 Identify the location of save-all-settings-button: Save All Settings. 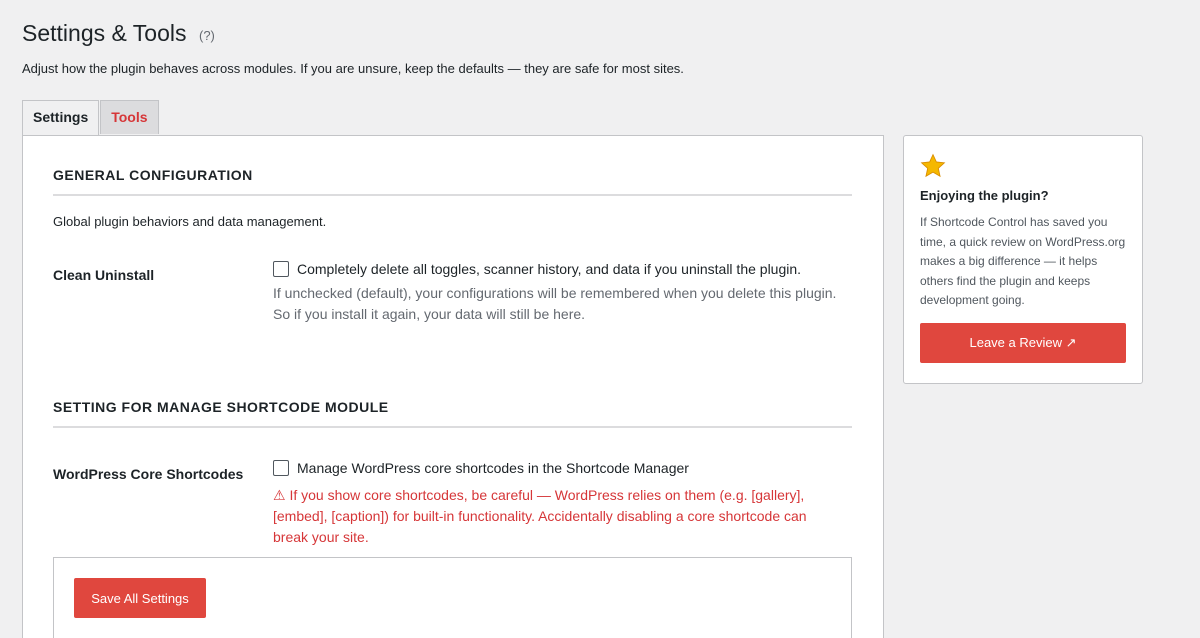
(140, 598).